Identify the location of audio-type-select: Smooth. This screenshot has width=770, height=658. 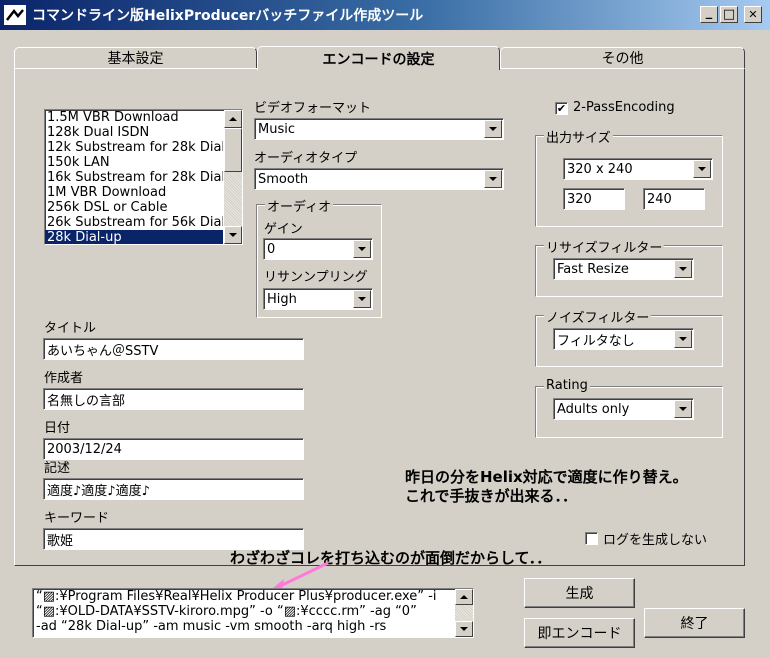
(379, 179).